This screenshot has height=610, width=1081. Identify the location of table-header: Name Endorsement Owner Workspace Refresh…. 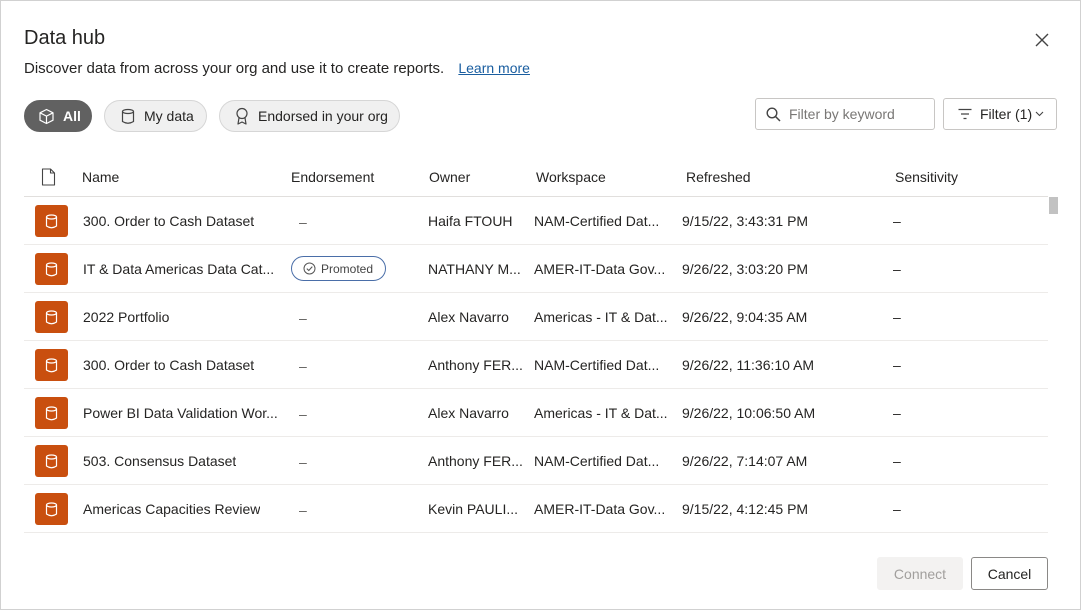
(536, 179).